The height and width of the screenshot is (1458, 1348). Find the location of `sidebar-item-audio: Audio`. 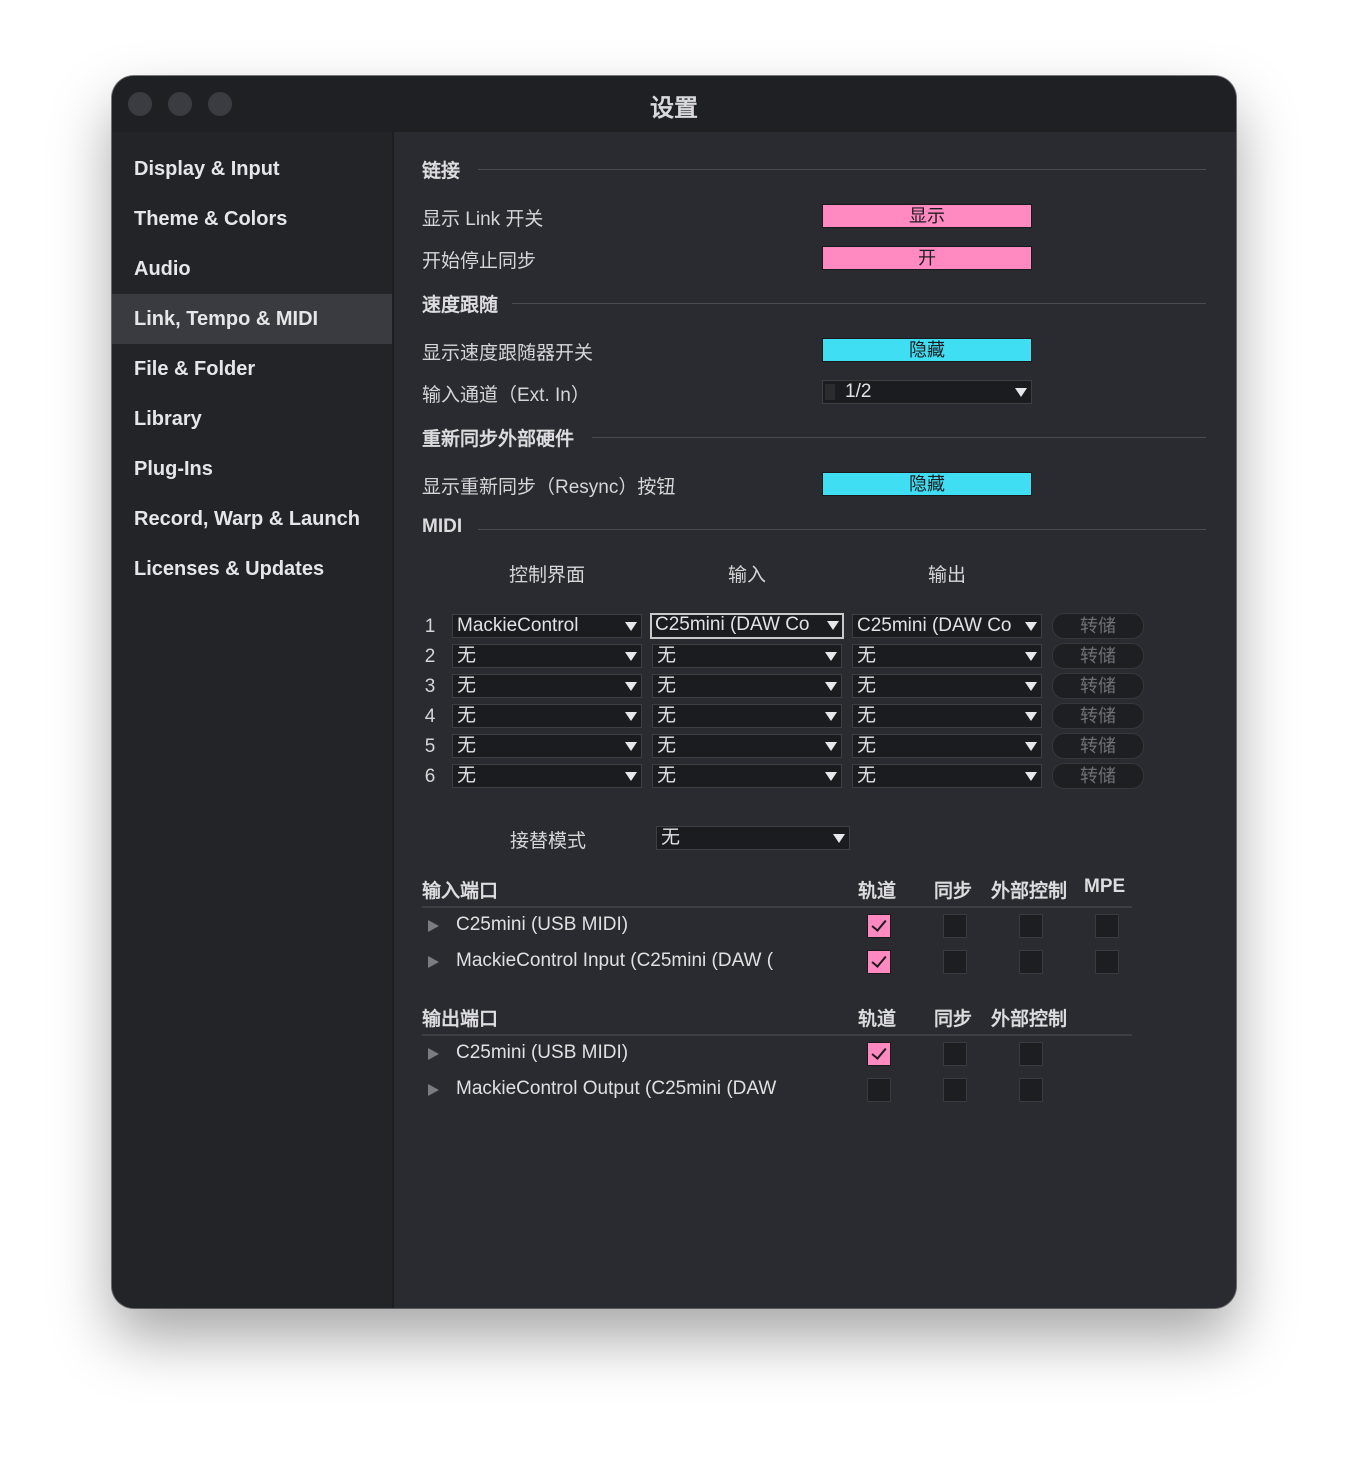

sidebar-item-audio: Audio is located at coordinates (252, 269).